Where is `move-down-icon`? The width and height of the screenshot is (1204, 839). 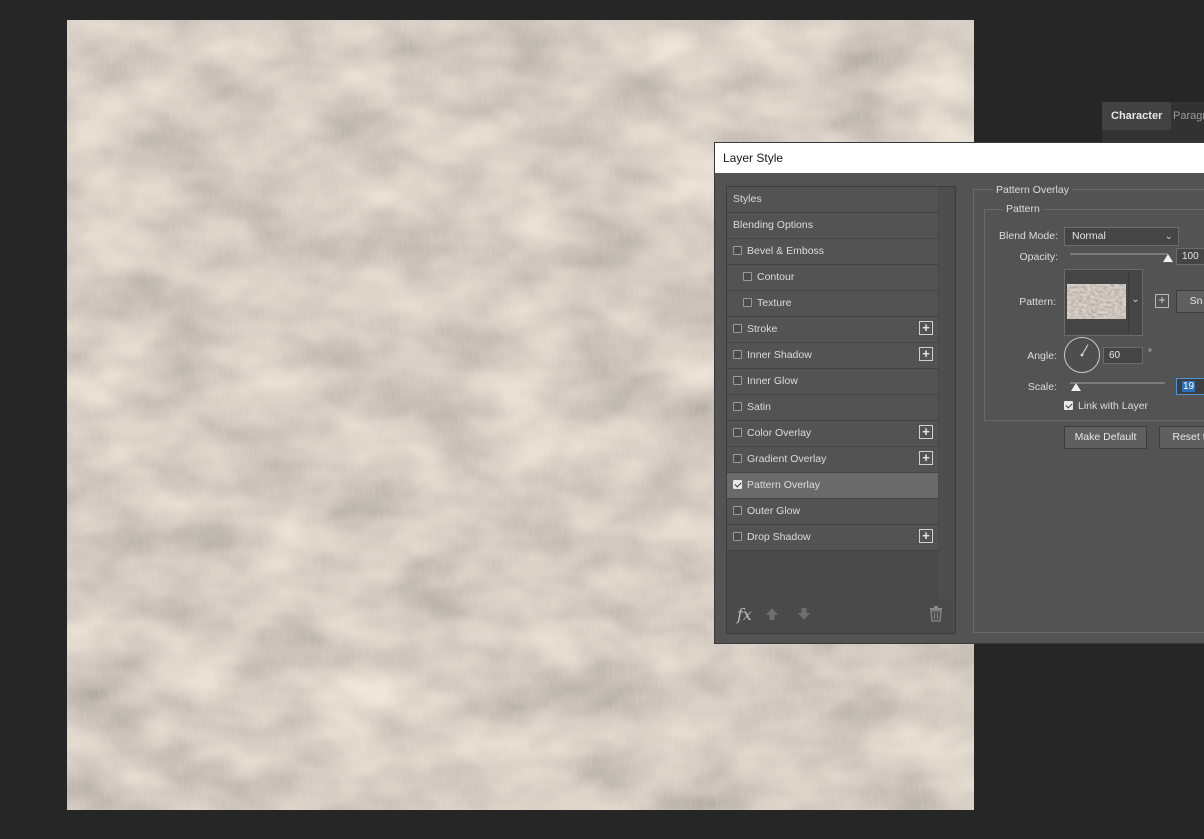
move-down-icon is located at coordinates (804, 614).